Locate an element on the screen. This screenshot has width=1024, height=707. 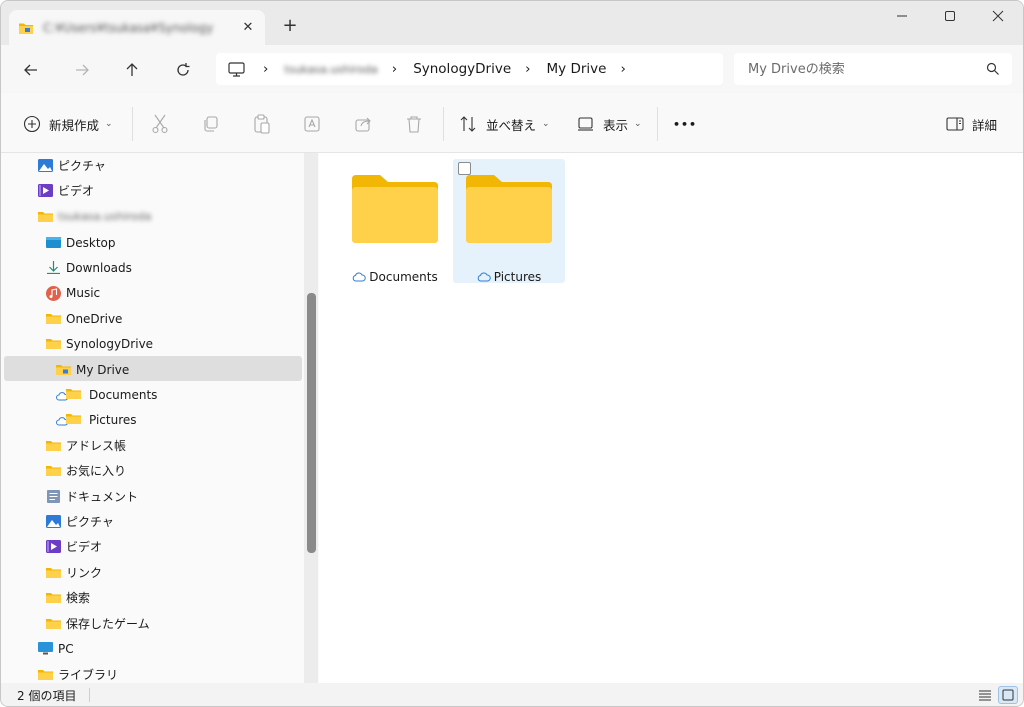
sidebar-item: リンク is located at coordinates (74, 572).